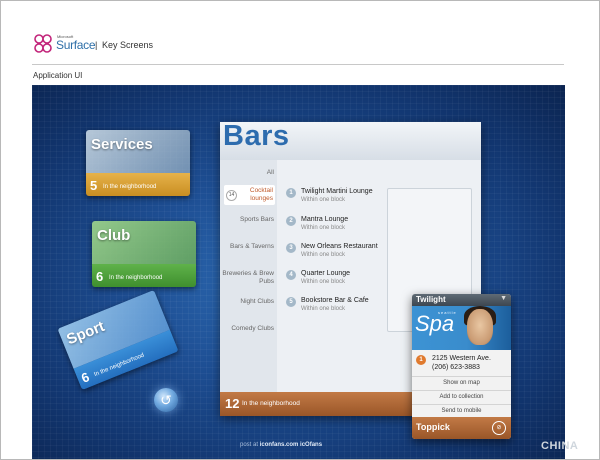  I want to click on credit-line: post at iconfans.com icOfans, so click(281, 445).